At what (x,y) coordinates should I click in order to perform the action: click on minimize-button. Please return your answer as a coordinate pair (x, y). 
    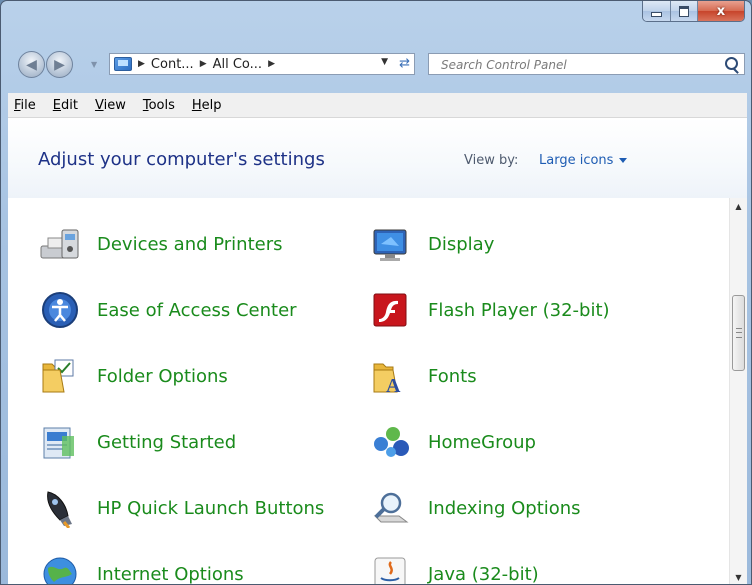
    Looking at the image, I should click on (657, 11).